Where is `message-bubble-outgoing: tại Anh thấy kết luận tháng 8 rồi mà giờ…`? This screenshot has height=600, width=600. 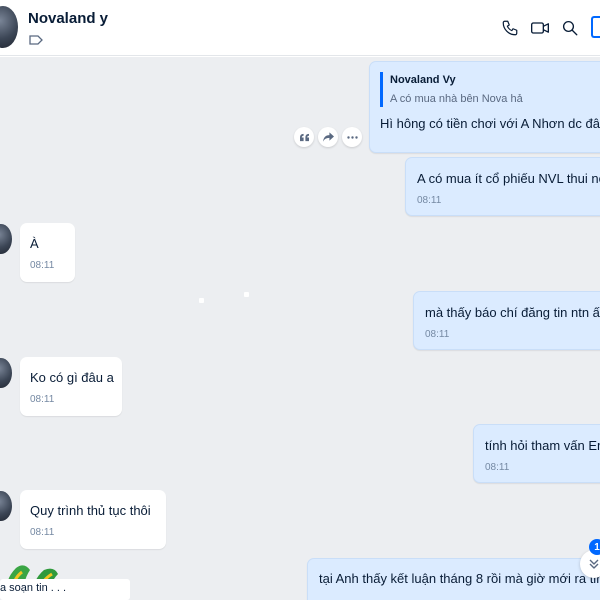
message-bubble-outgoing: tại Anh thấy kết luận tháng 8 rồi mà giờ… is located at coordinates (453, 579).